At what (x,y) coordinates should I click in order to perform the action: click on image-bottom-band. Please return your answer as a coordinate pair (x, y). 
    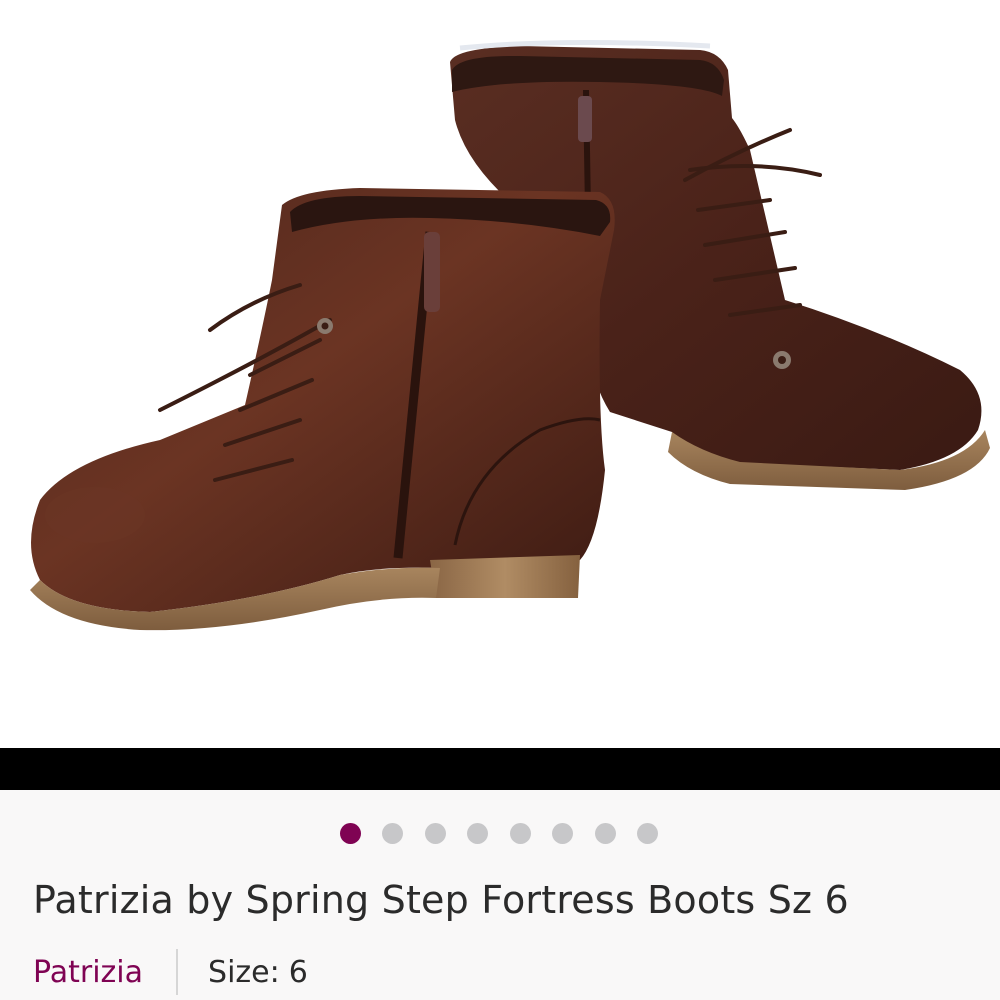
    Looking at the image, I should click on (500, 769).